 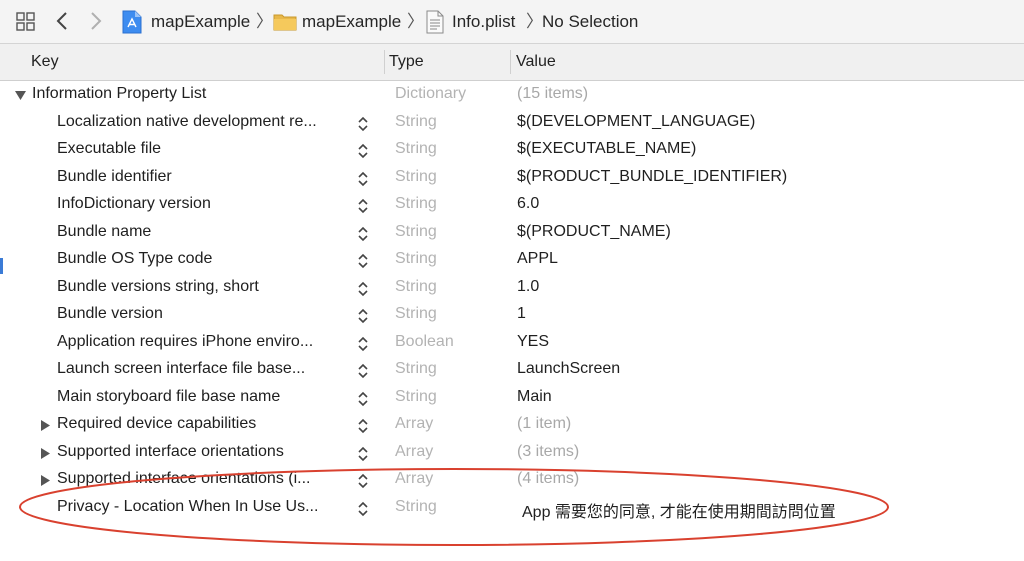 I want to click on row-key: Bundle identifier, so click(x=114, y=176).